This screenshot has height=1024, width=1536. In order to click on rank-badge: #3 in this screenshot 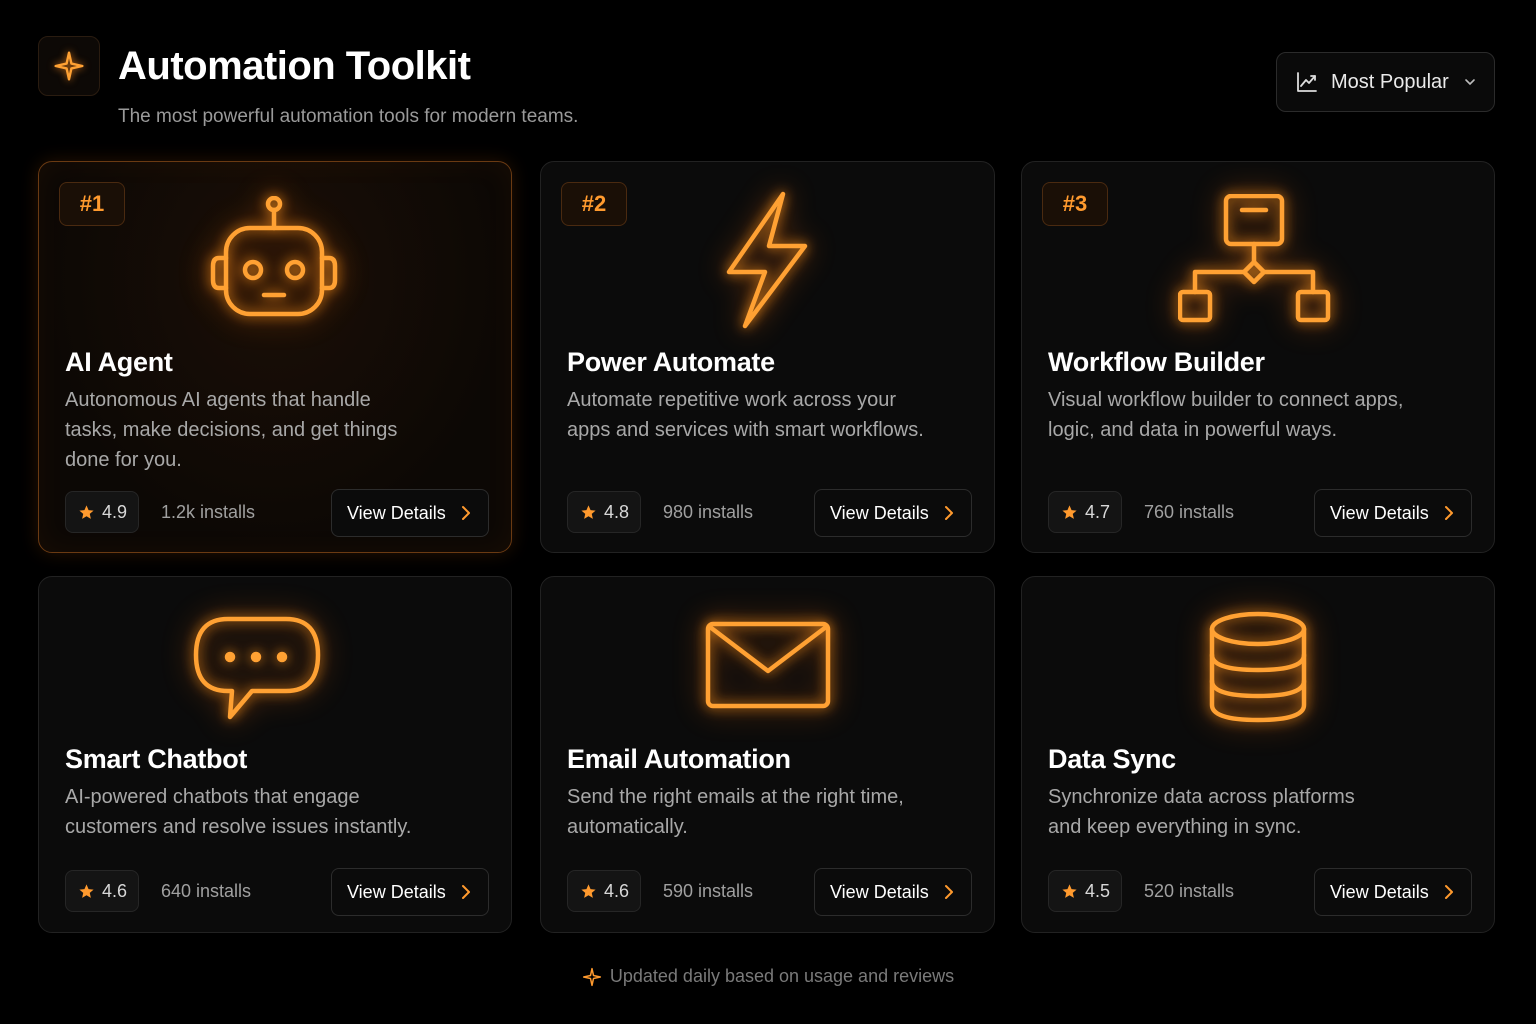, I will do `click(1075, 204)`.